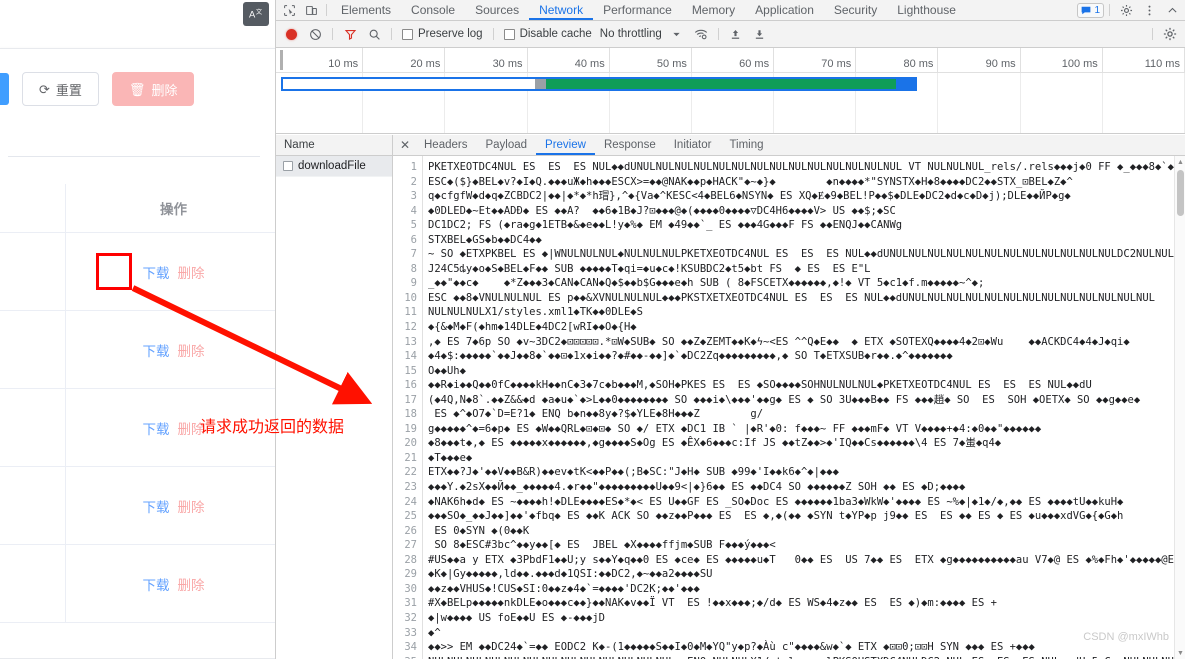  I want to click on inspect-element-icon, so click(289, 10).